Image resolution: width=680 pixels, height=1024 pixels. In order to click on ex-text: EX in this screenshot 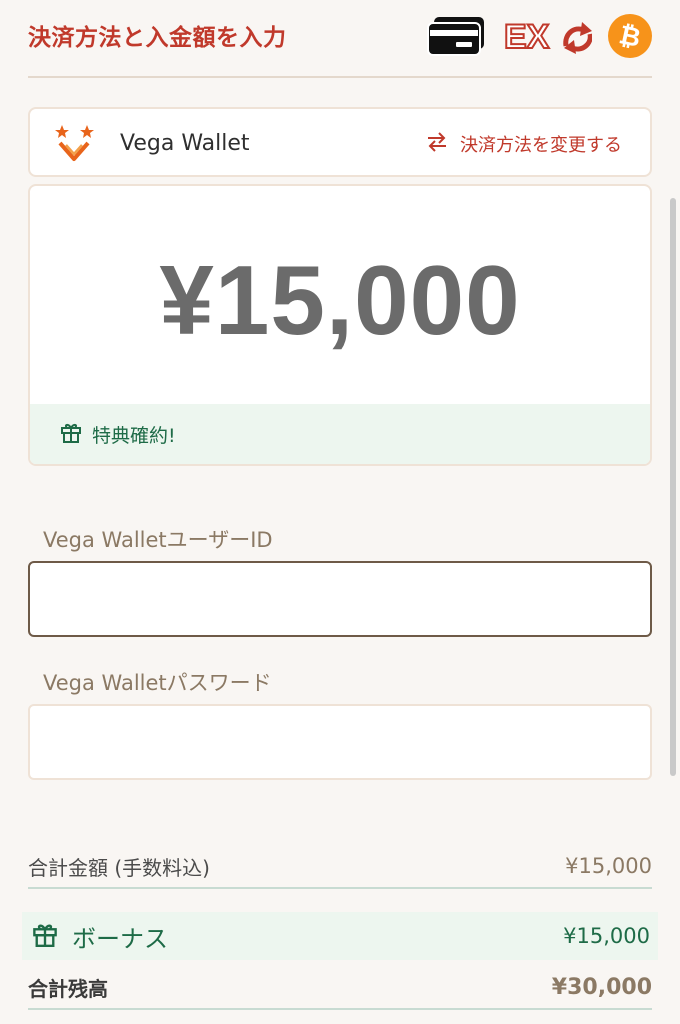, I will do `click(527, 37)`.